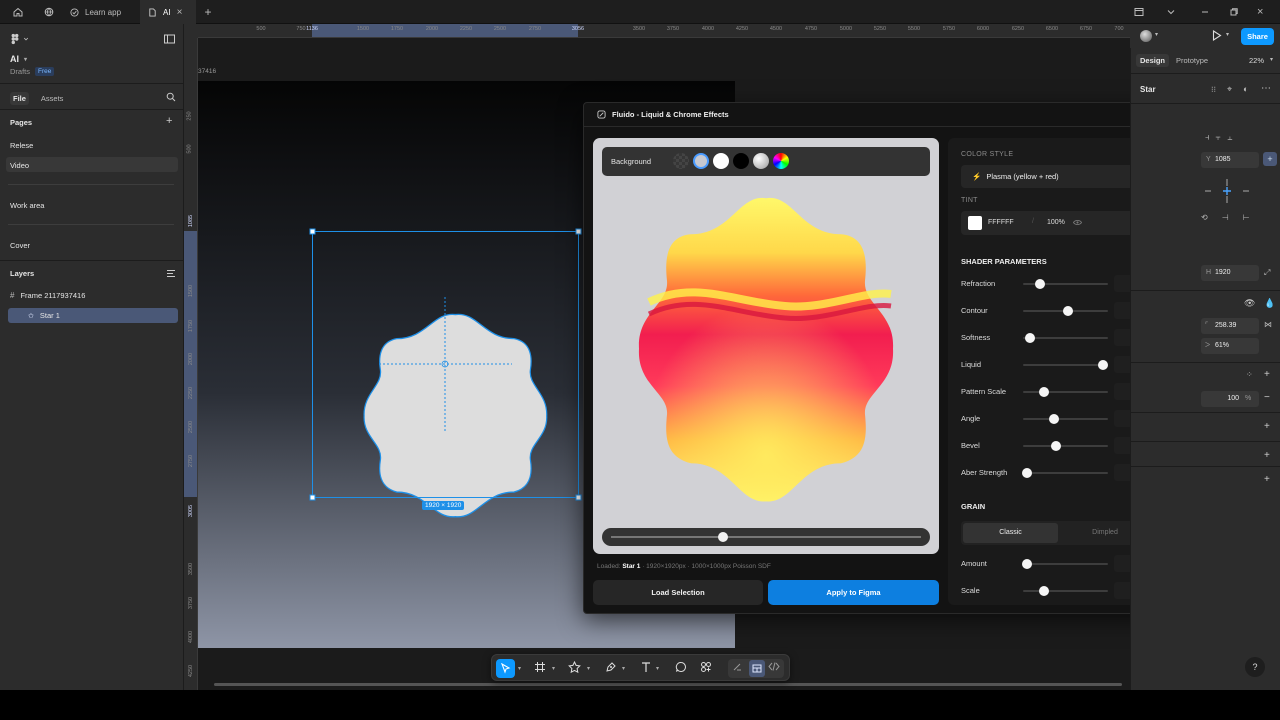 The width and height of the screenshot is (1280, 720). I want to click on minimize-icon, so click(1205, 12).